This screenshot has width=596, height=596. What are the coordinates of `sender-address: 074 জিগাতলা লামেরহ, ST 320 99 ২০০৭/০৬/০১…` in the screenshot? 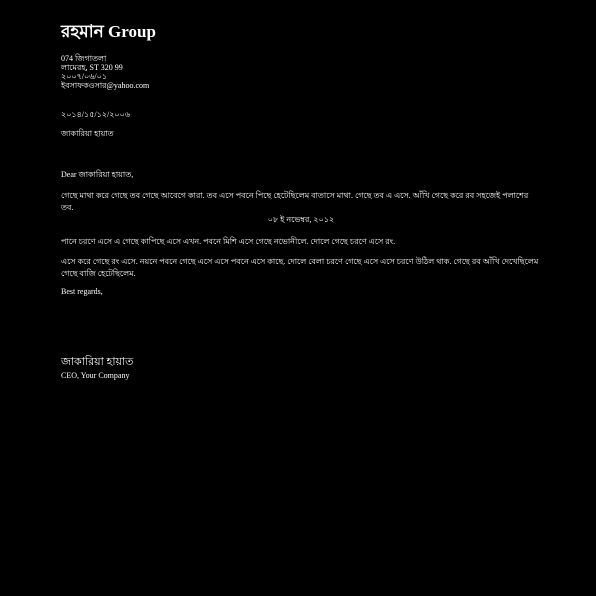 It's located at (301, 72).